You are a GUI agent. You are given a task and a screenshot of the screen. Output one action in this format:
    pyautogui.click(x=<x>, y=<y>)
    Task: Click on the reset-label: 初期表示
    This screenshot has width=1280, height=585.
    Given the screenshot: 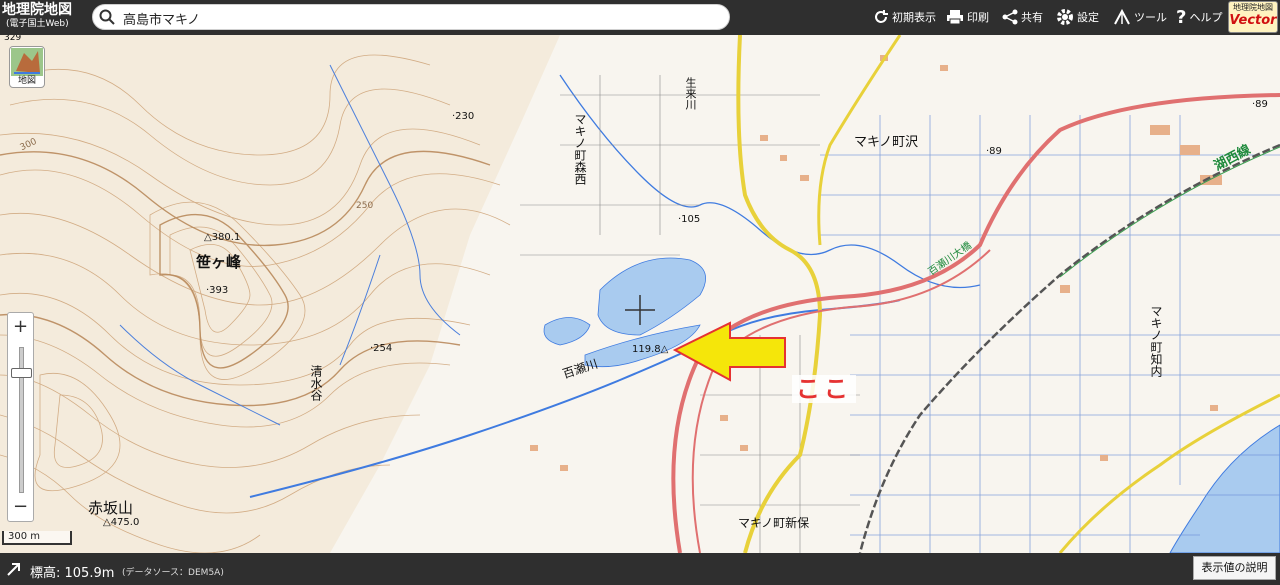 What is the action you would take?
    pyautogui.click(x=914, y=17)
    